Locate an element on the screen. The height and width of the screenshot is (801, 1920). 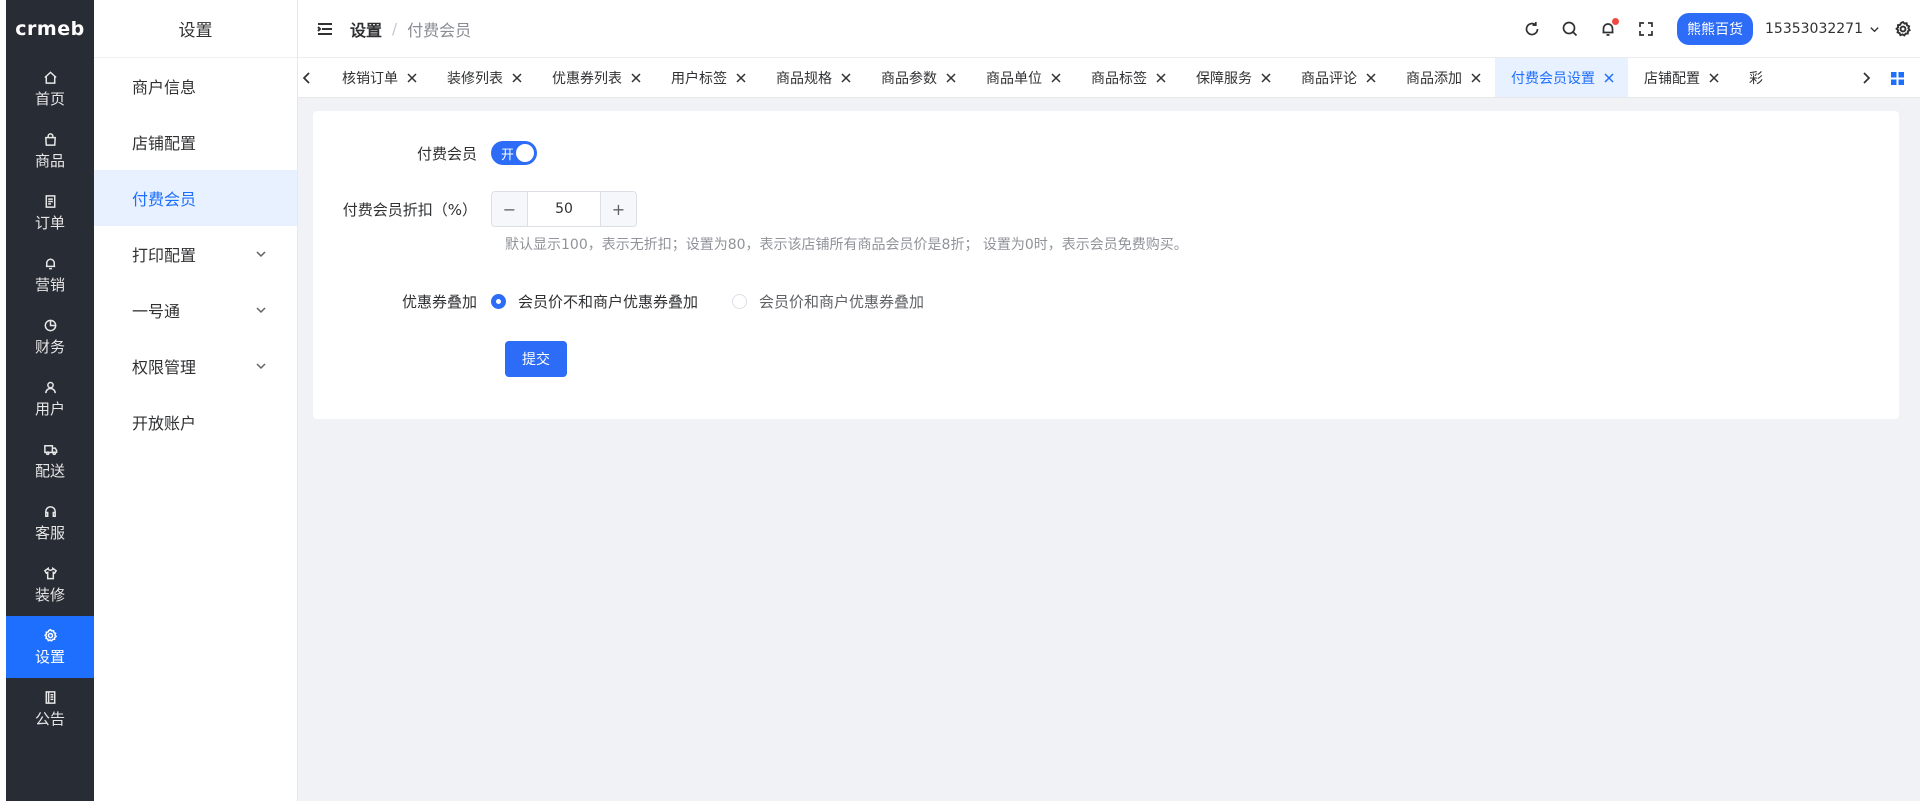
tab-overflow: 彩 is located at coordinates (1755, 77).